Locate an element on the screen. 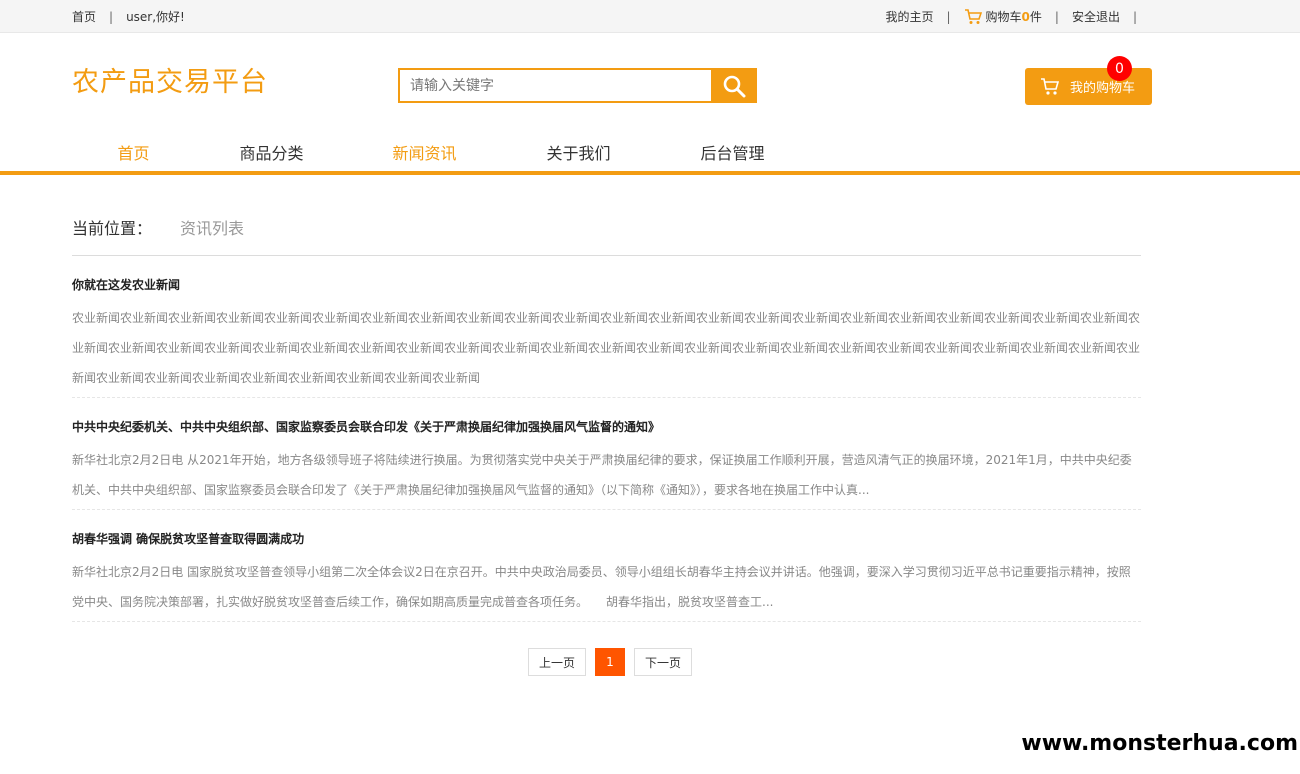 This screenshot has width=1300, height=774. nav-underline is located at coordinates (650, 173).